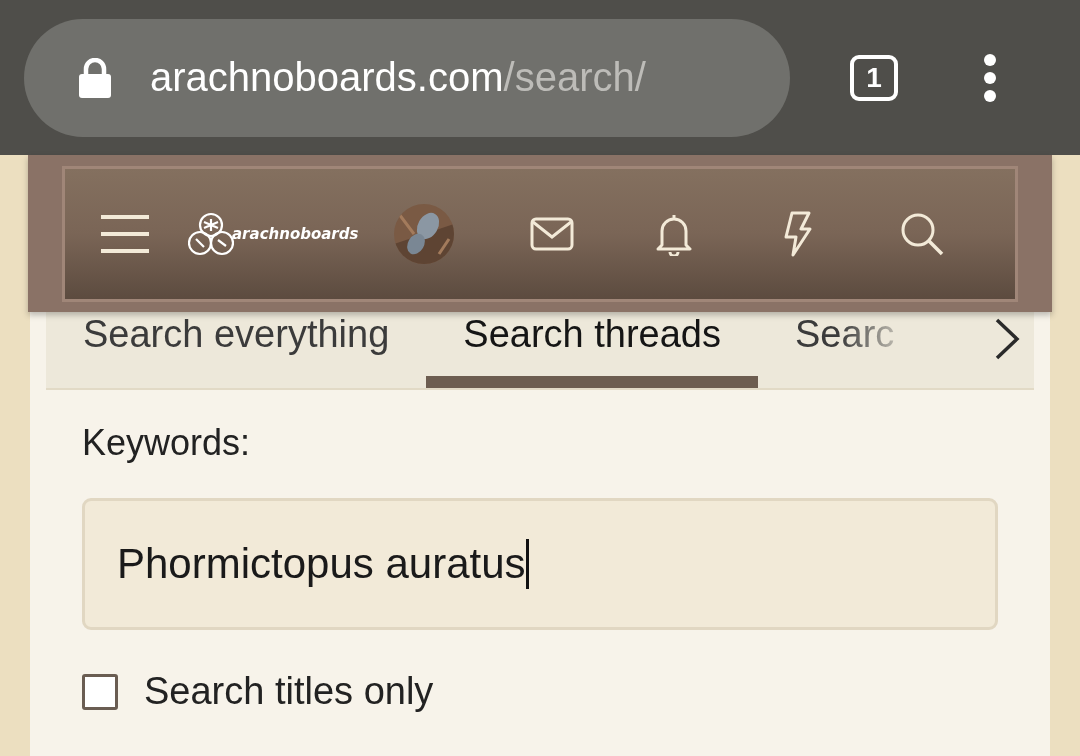 The height and width of the screenshot is (756, 1080). Describe the element at coordinates (552, 234) in the screenshot. I see `mail-icon` at that location.